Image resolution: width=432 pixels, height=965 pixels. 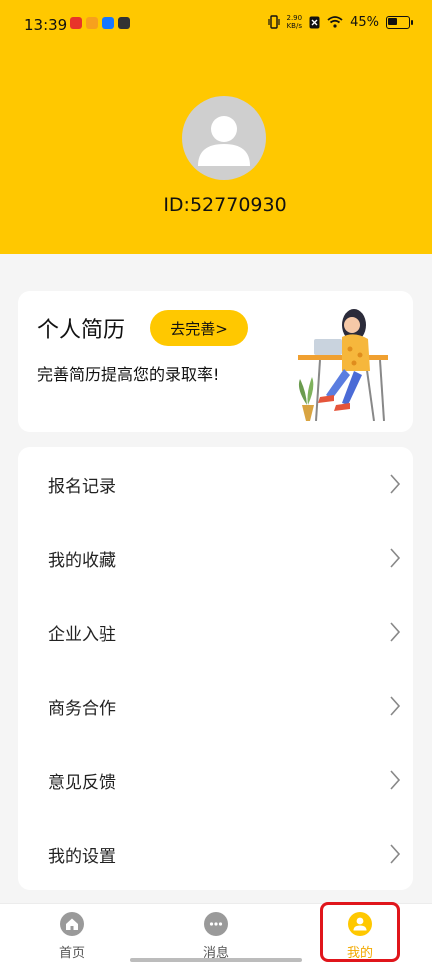 What do you see at coordinates (216, 960) in the screenshot?
I see `home-indicator` at bounding box center [216, 960].